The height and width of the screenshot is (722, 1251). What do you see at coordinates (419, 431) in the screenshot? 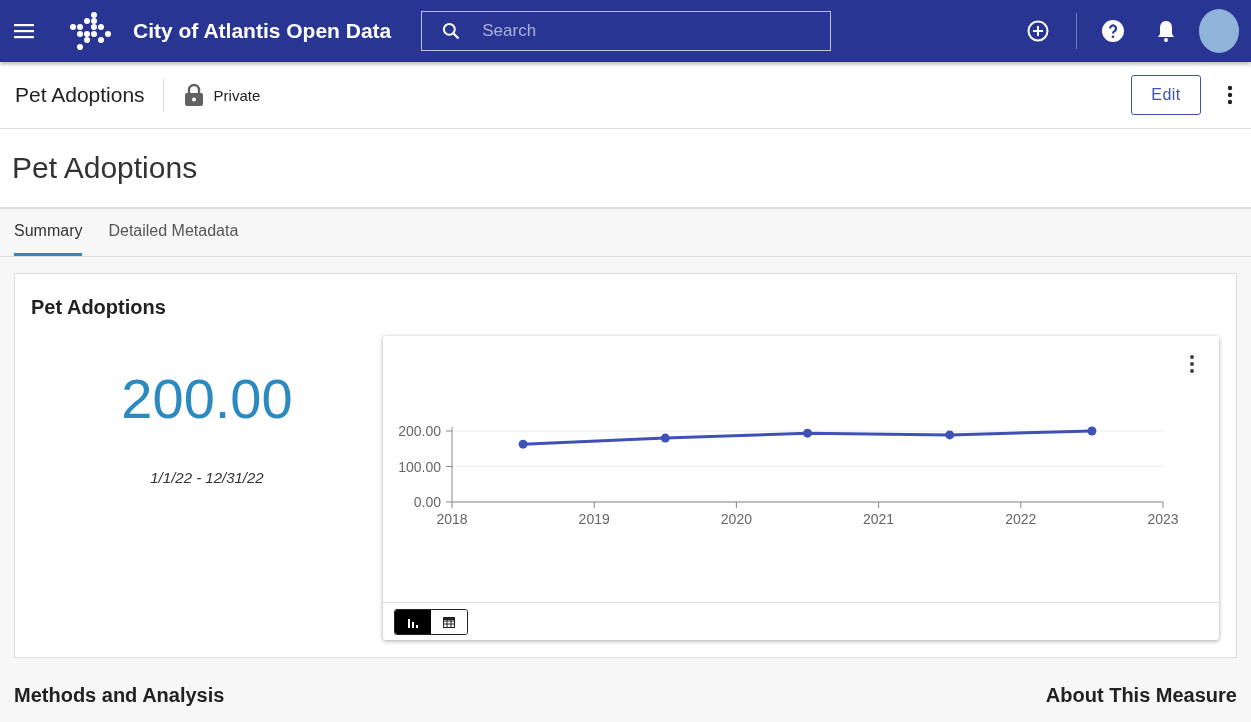
I see `y-tick-label: 200.00` at bounding box center [419, 431].